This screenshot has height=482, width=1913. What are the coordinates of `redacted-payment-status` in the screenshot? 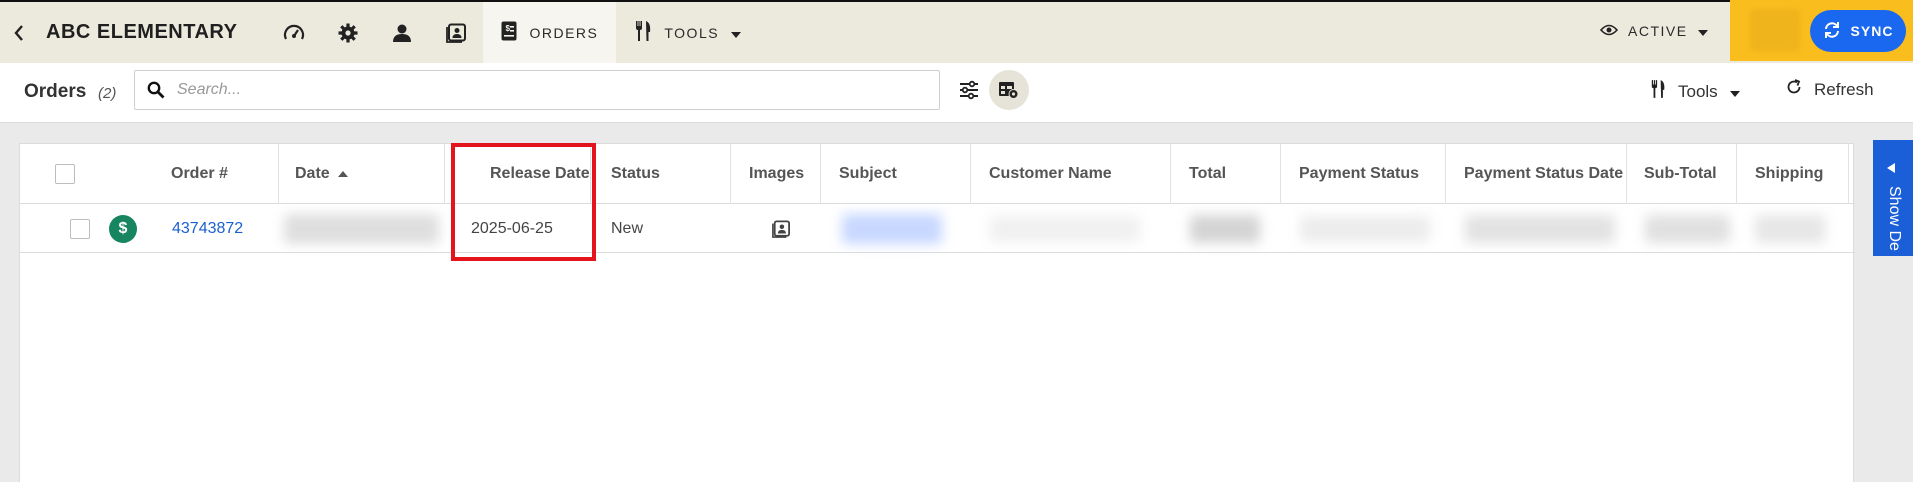 It's located at (1365, 229).